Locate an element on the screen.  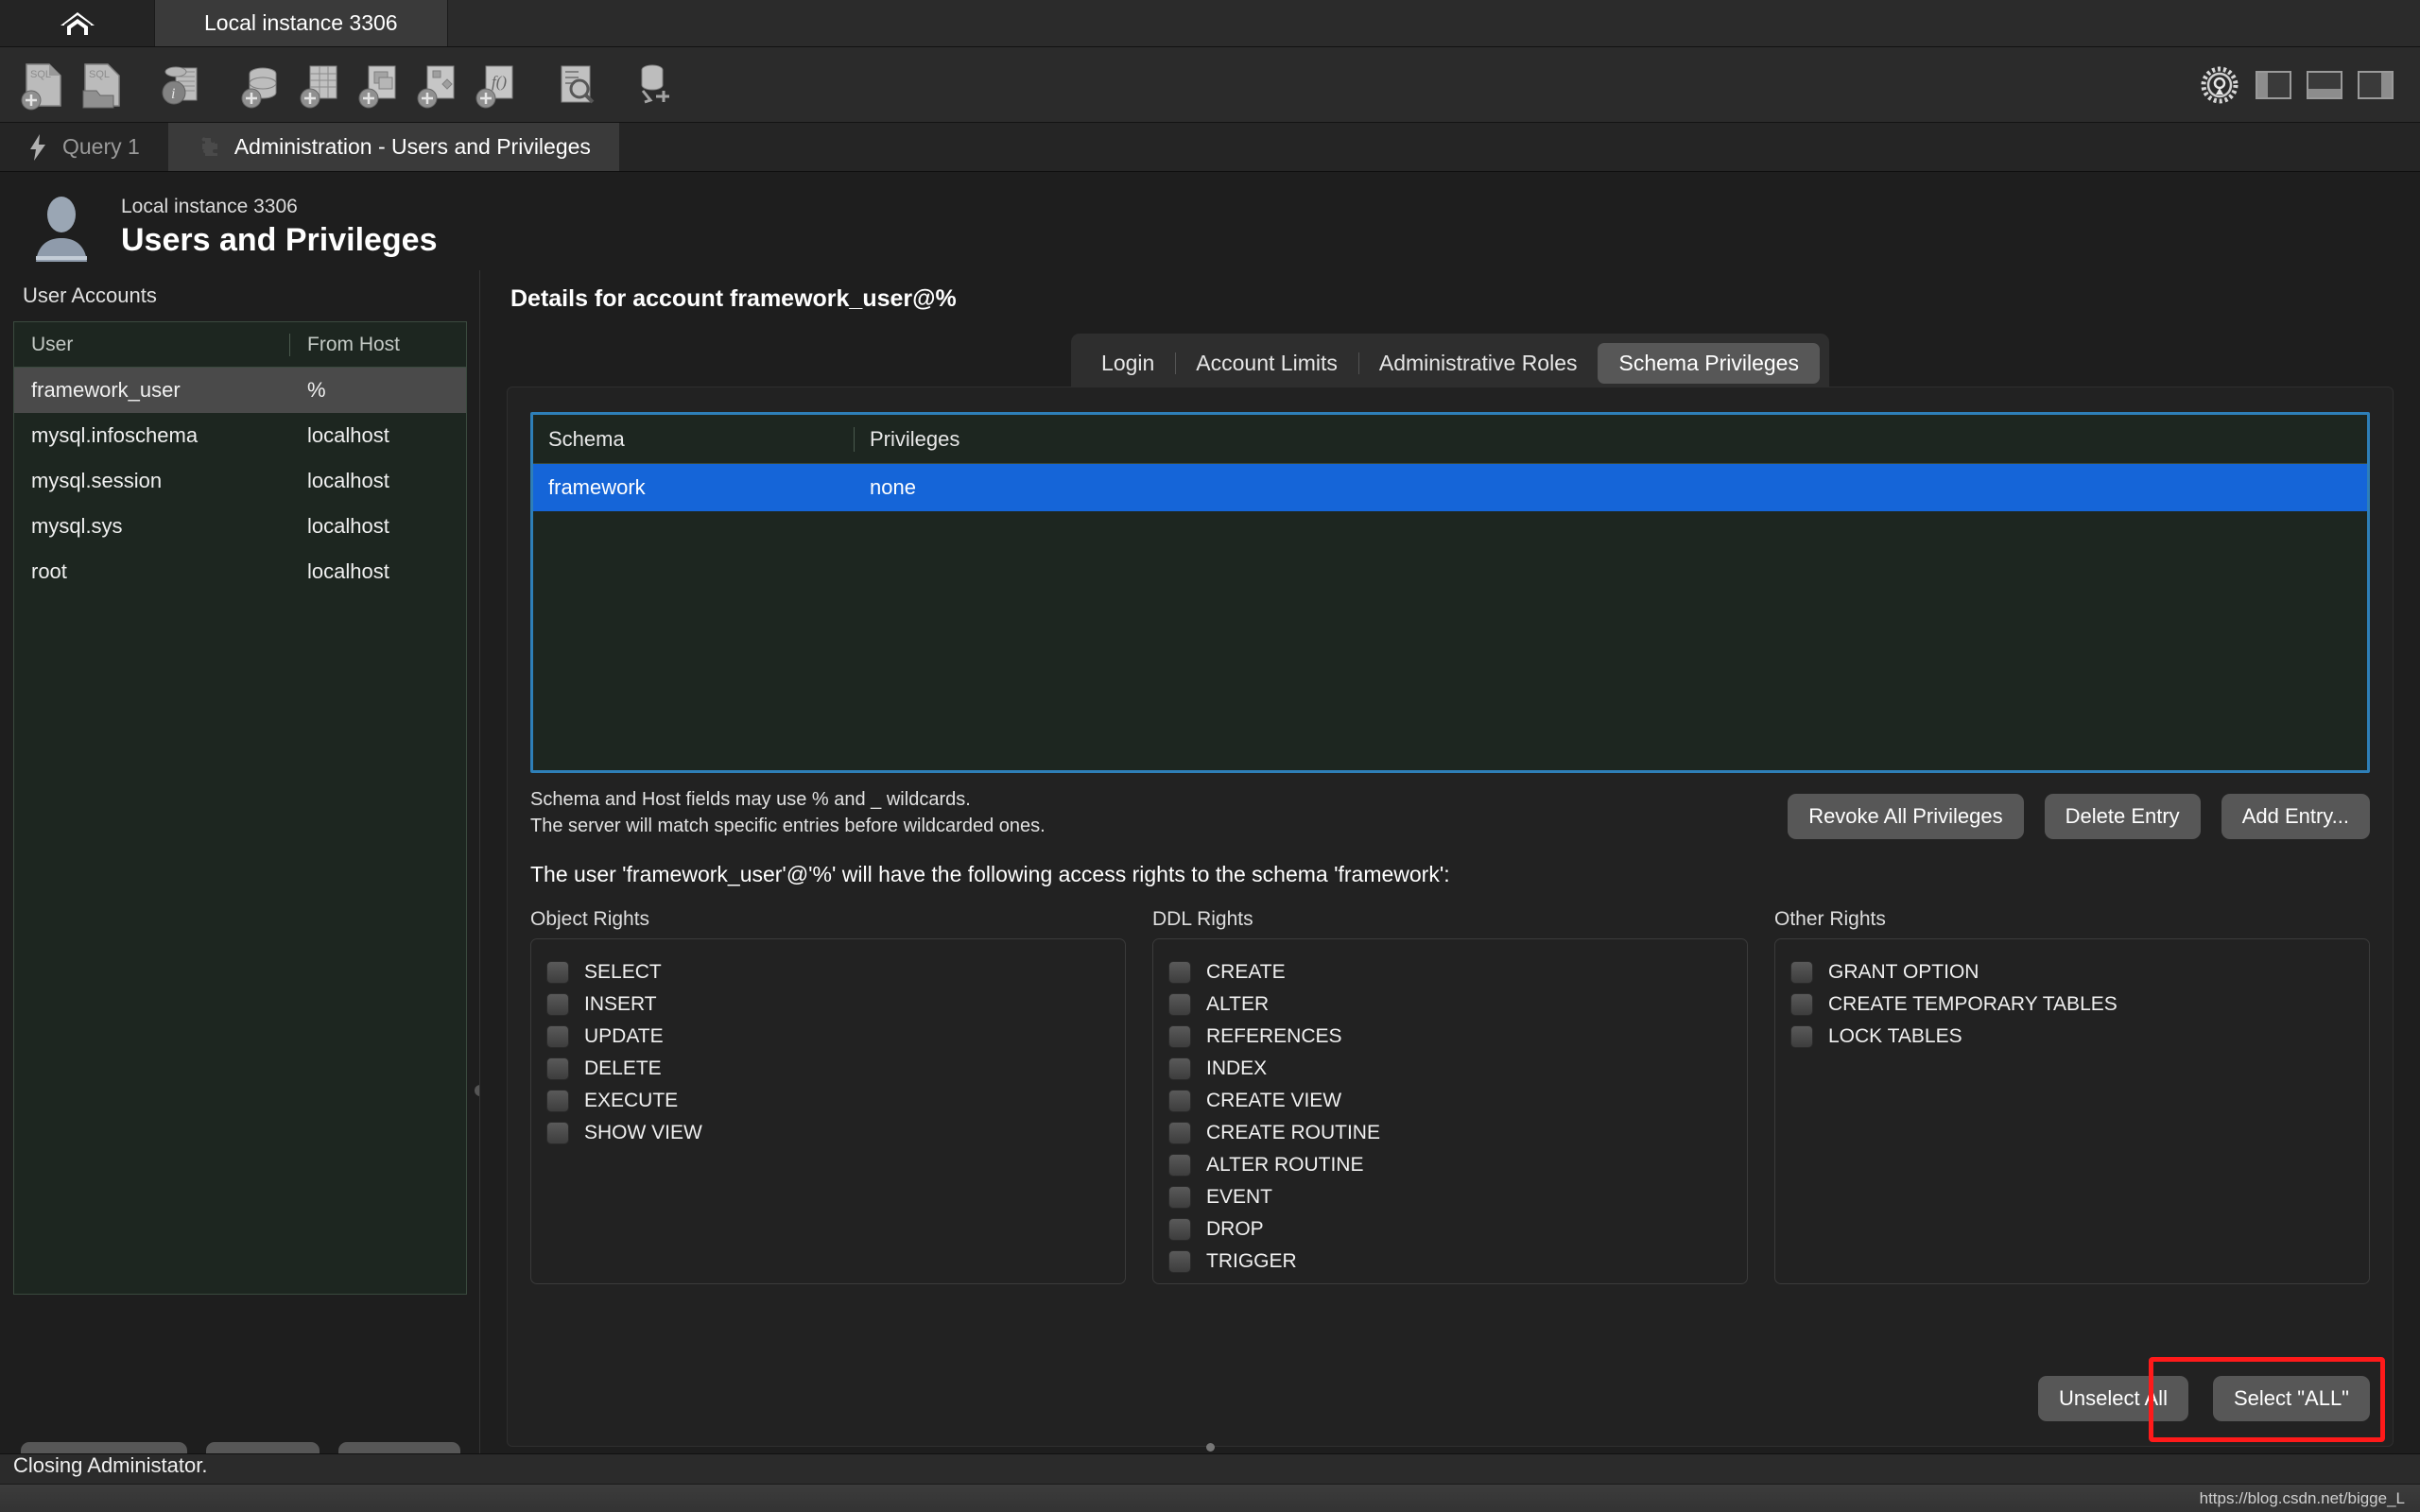
checkbox-references: REFERENCES is located at coordinates (1450, 1037).